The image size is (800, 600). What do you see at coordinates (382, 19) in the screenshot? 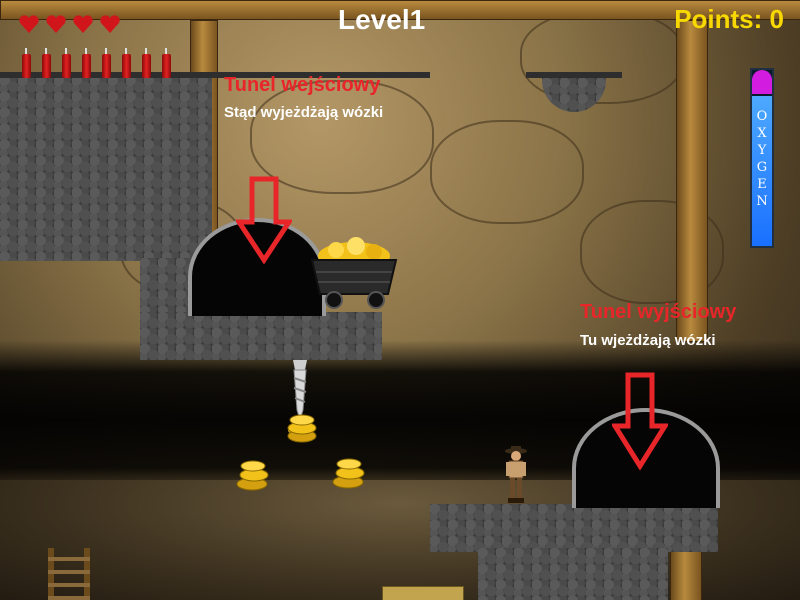
I see `level-title: Level1` at bounding box center [382, 19].